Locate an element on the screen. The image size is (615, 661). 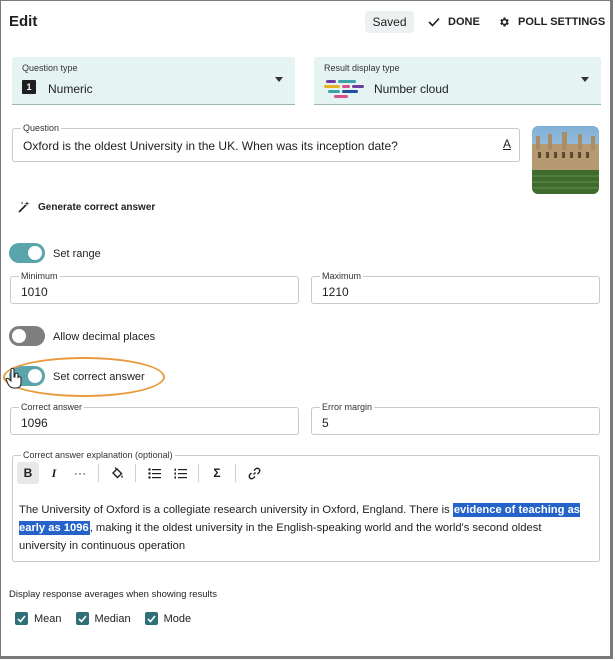
numbered-list-button is located at coordinates (180, 473).